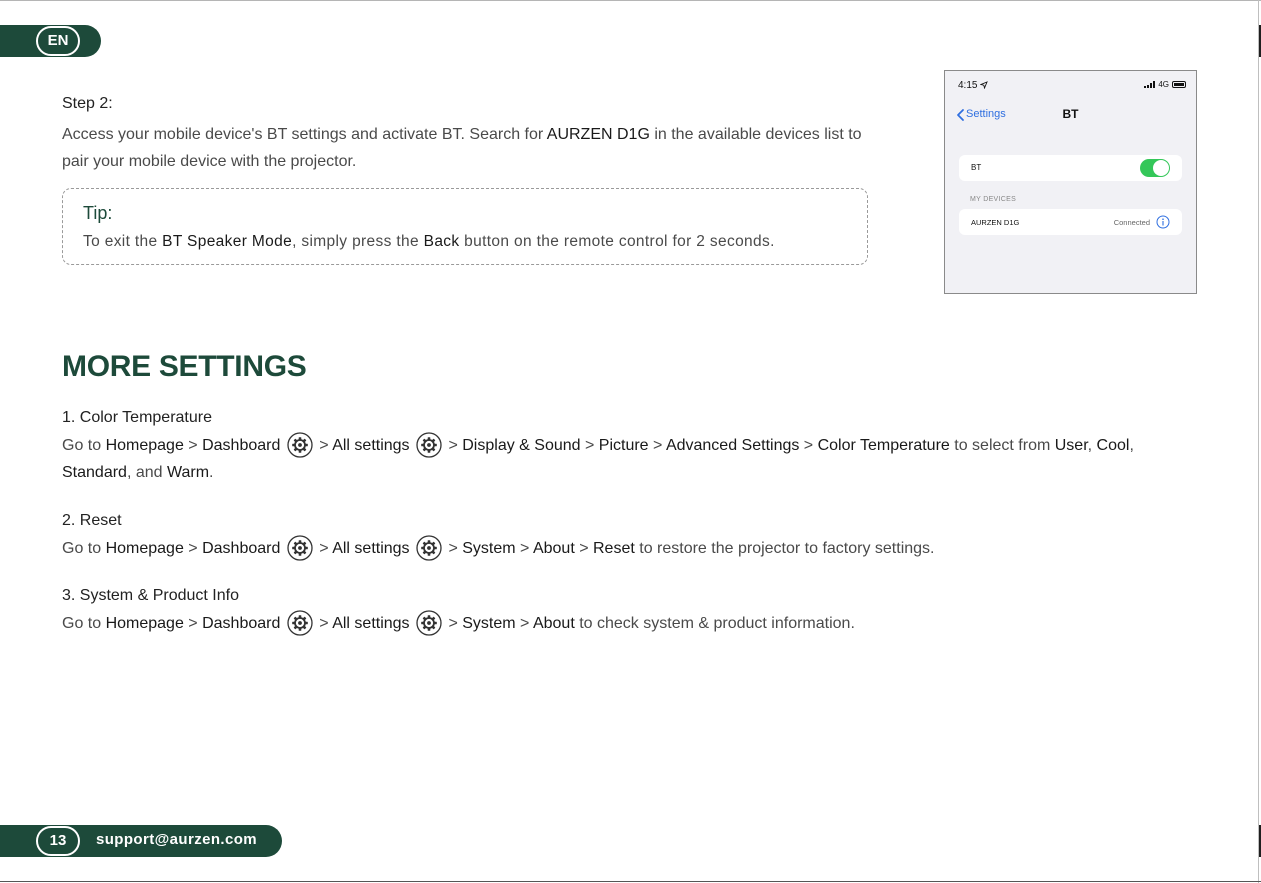 This screenshot has height=883, width=1261. I want to click on section-title: MORE SETTINGS, so click(184, 366).